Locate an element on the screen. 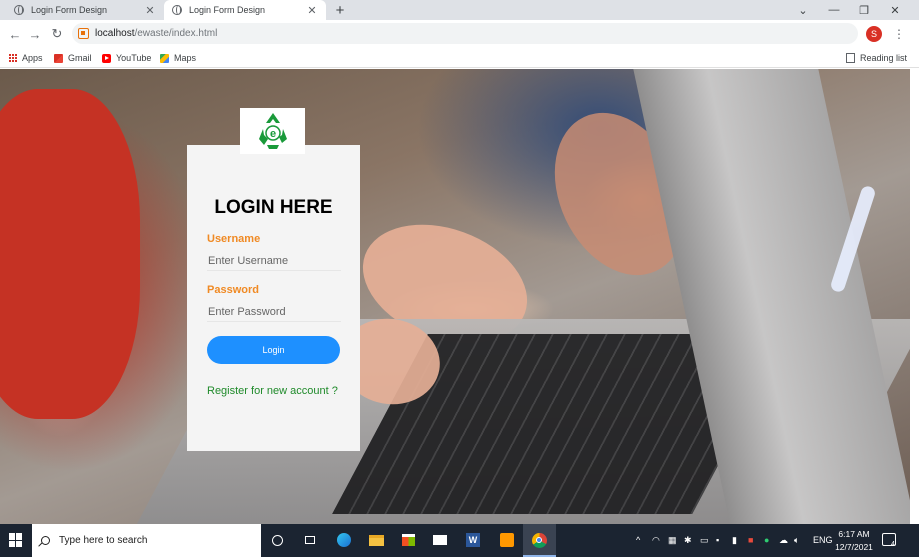 The width and height of the screenshot is (919, 557). bookmark-label: Apps is located at coordinates (32, 58).